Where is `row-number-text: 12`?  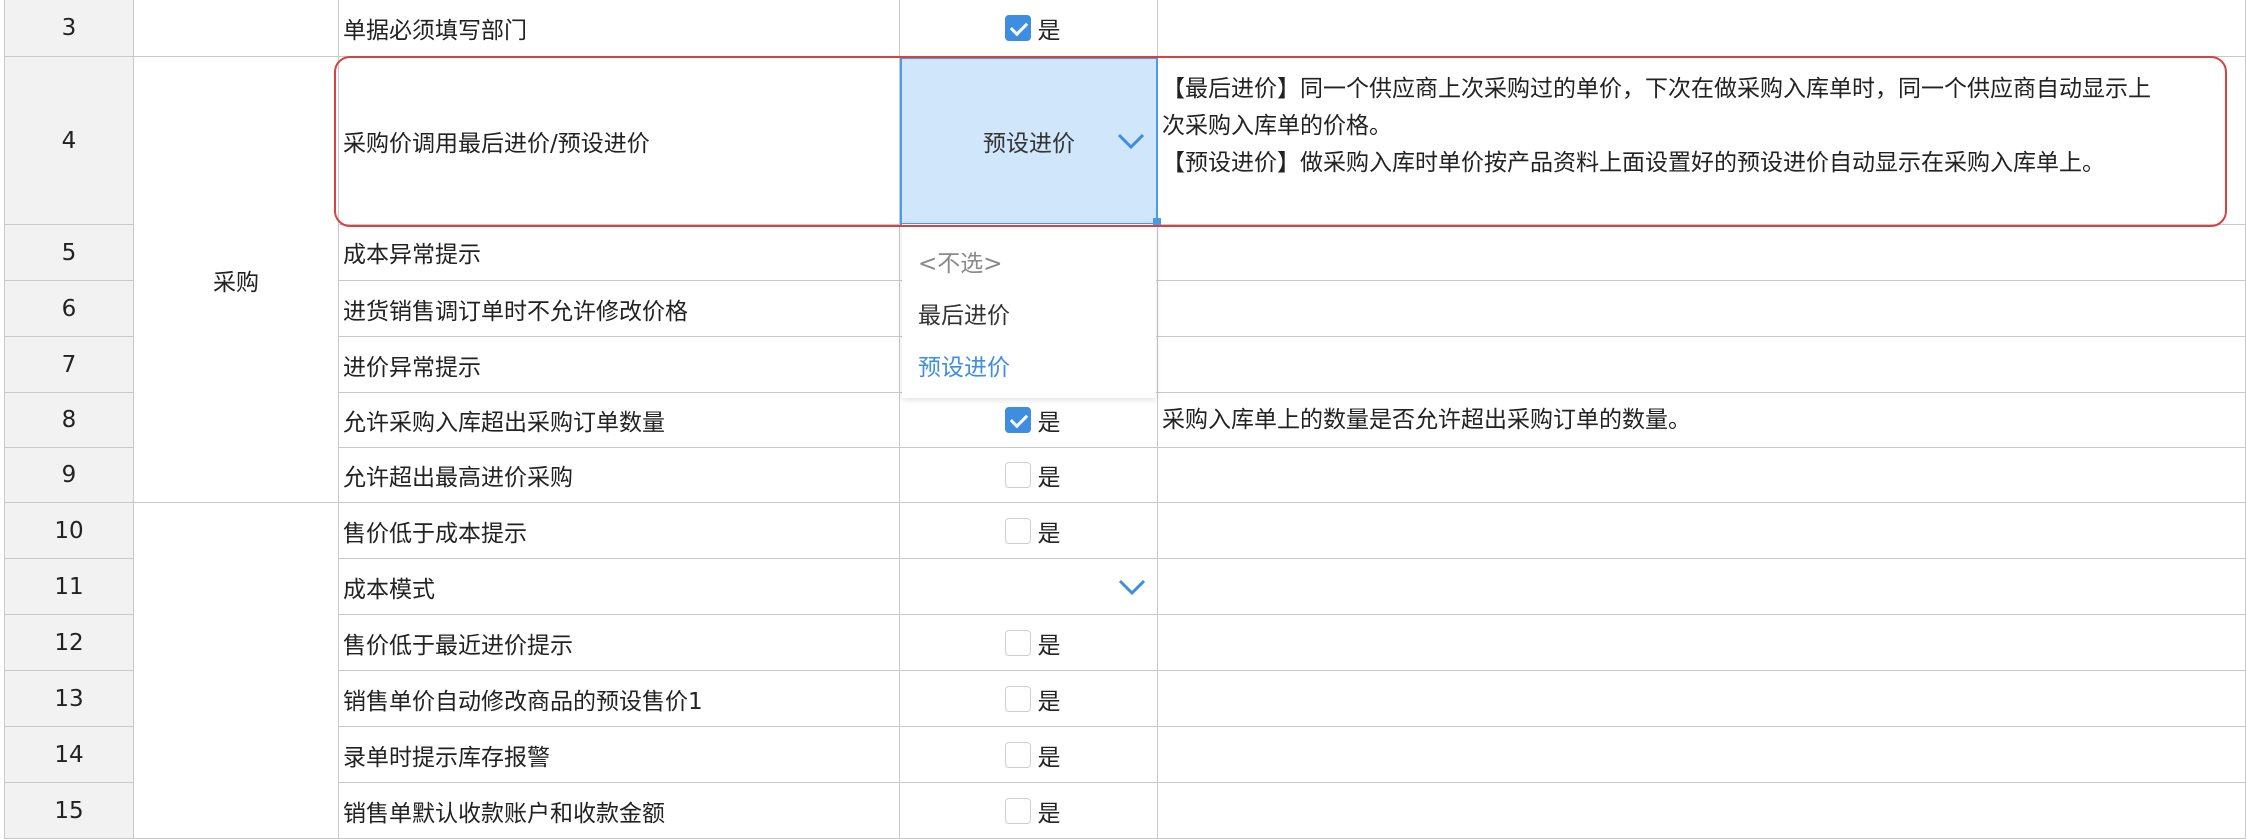
row-number-text: 12 is located at coordinates (69, 642).